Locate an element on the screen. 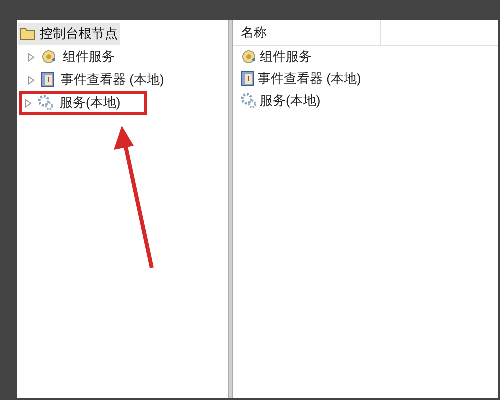 The image size is (500, 400). list-item: 事件查看器 (本地) is located at coordinates (365, 79).